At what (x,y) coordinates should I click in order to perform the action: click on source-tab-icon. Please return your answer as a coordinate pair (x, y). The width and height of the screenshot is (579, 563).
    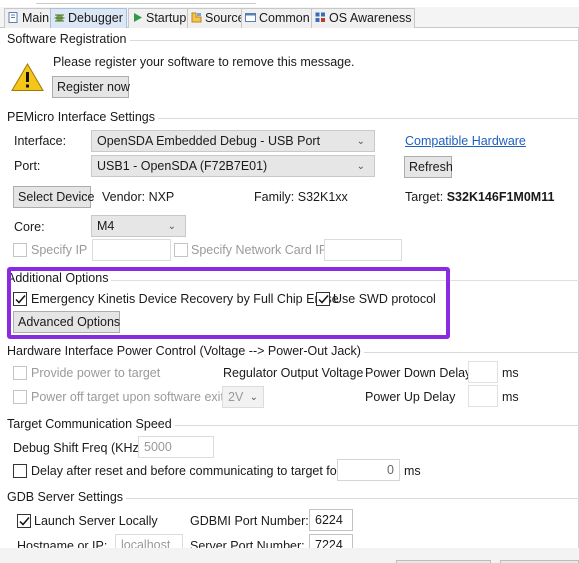
    Looking at the image, I should click on (196, 17).